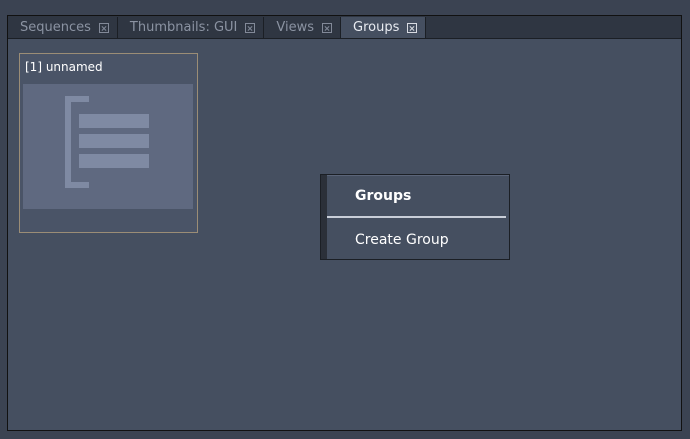 This screenshot has height=439, width=690. Describe the element at coordinates (64, 67) in the screenshot. I see `group-card-label: [1] unnamed` at that location.